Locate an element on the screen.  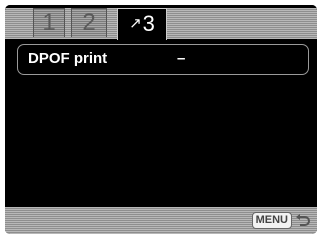
menu-item-value: – is located at coordinates (181, 58).